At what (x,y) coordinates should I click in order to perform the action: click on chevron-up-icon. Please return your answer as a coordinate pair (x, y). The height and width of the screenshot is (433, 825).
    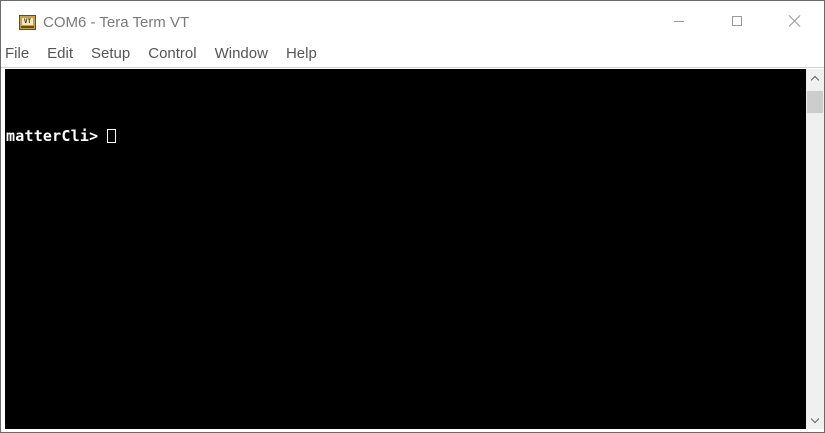
    Looking at the image, I should click on (815, 79).